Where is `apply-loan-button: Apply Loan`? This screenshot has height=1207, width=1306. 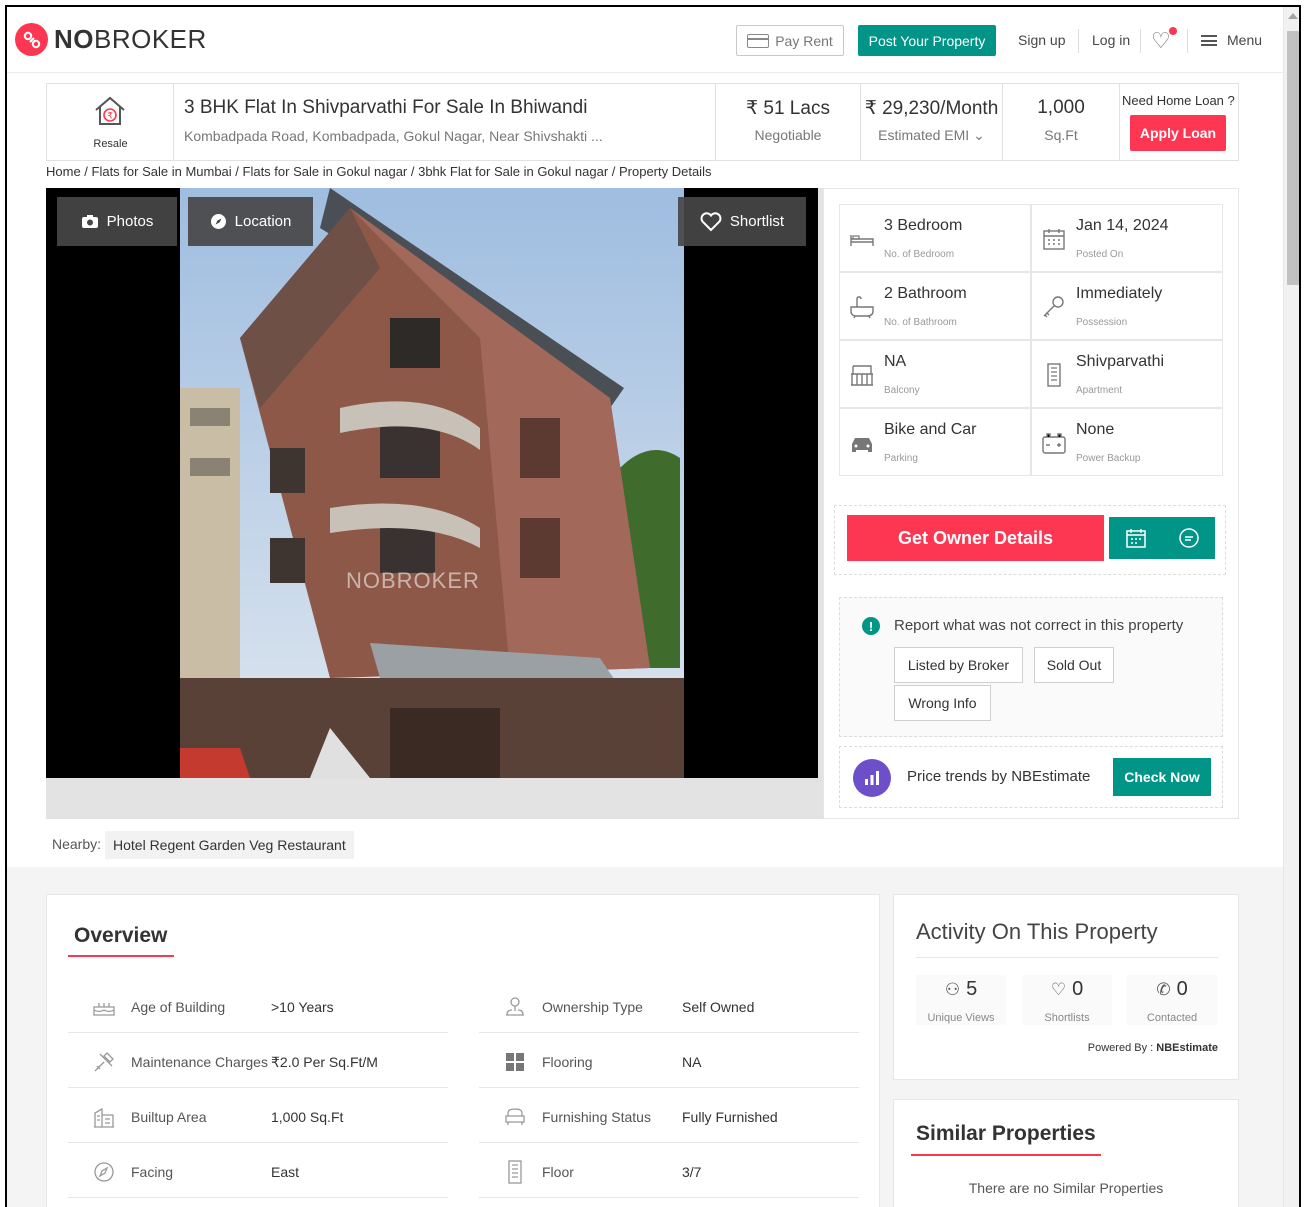
apply-loan-button: Apply Loan is located at coordinates (1178, 133).